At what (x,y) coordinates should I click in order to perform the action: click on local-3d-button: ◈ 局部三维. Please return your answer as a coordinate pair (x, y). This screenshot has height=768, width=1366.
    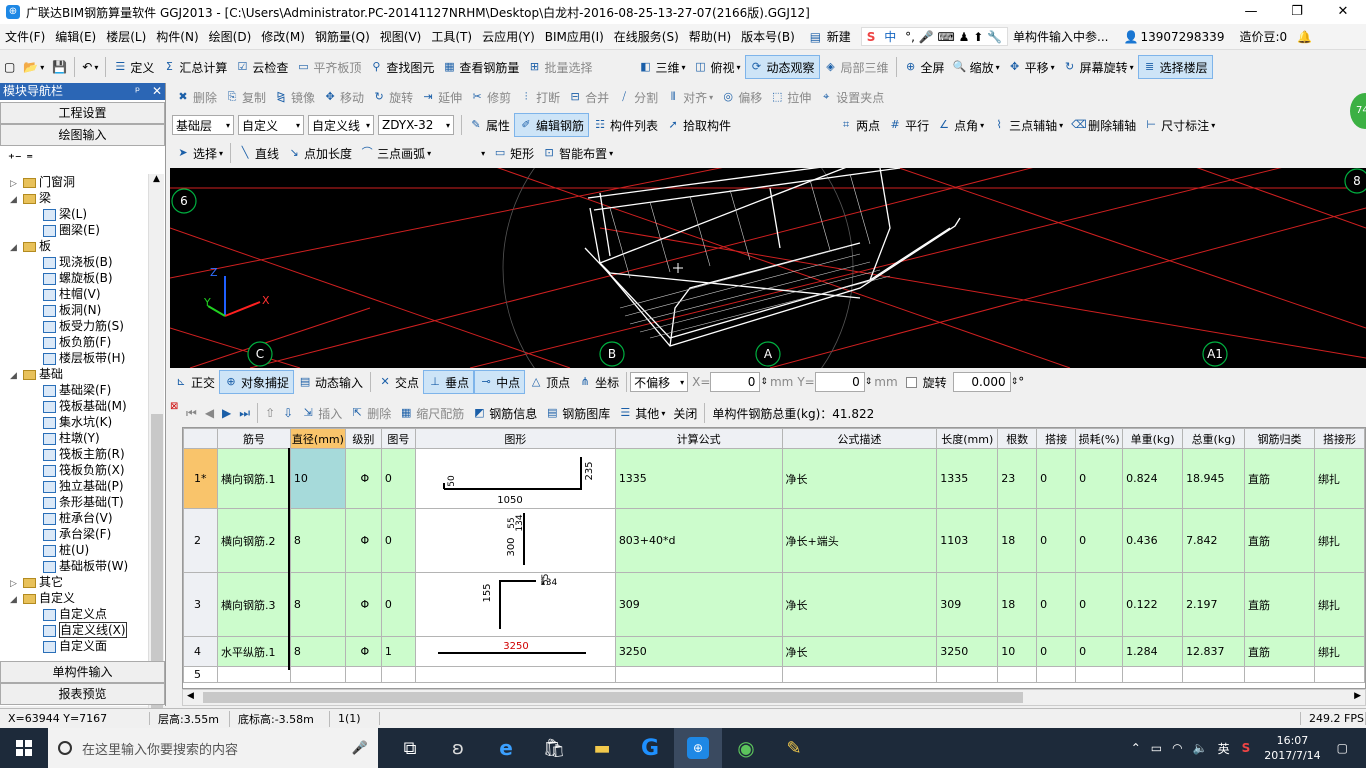
    Looking at the image, I should click on (856, 67).